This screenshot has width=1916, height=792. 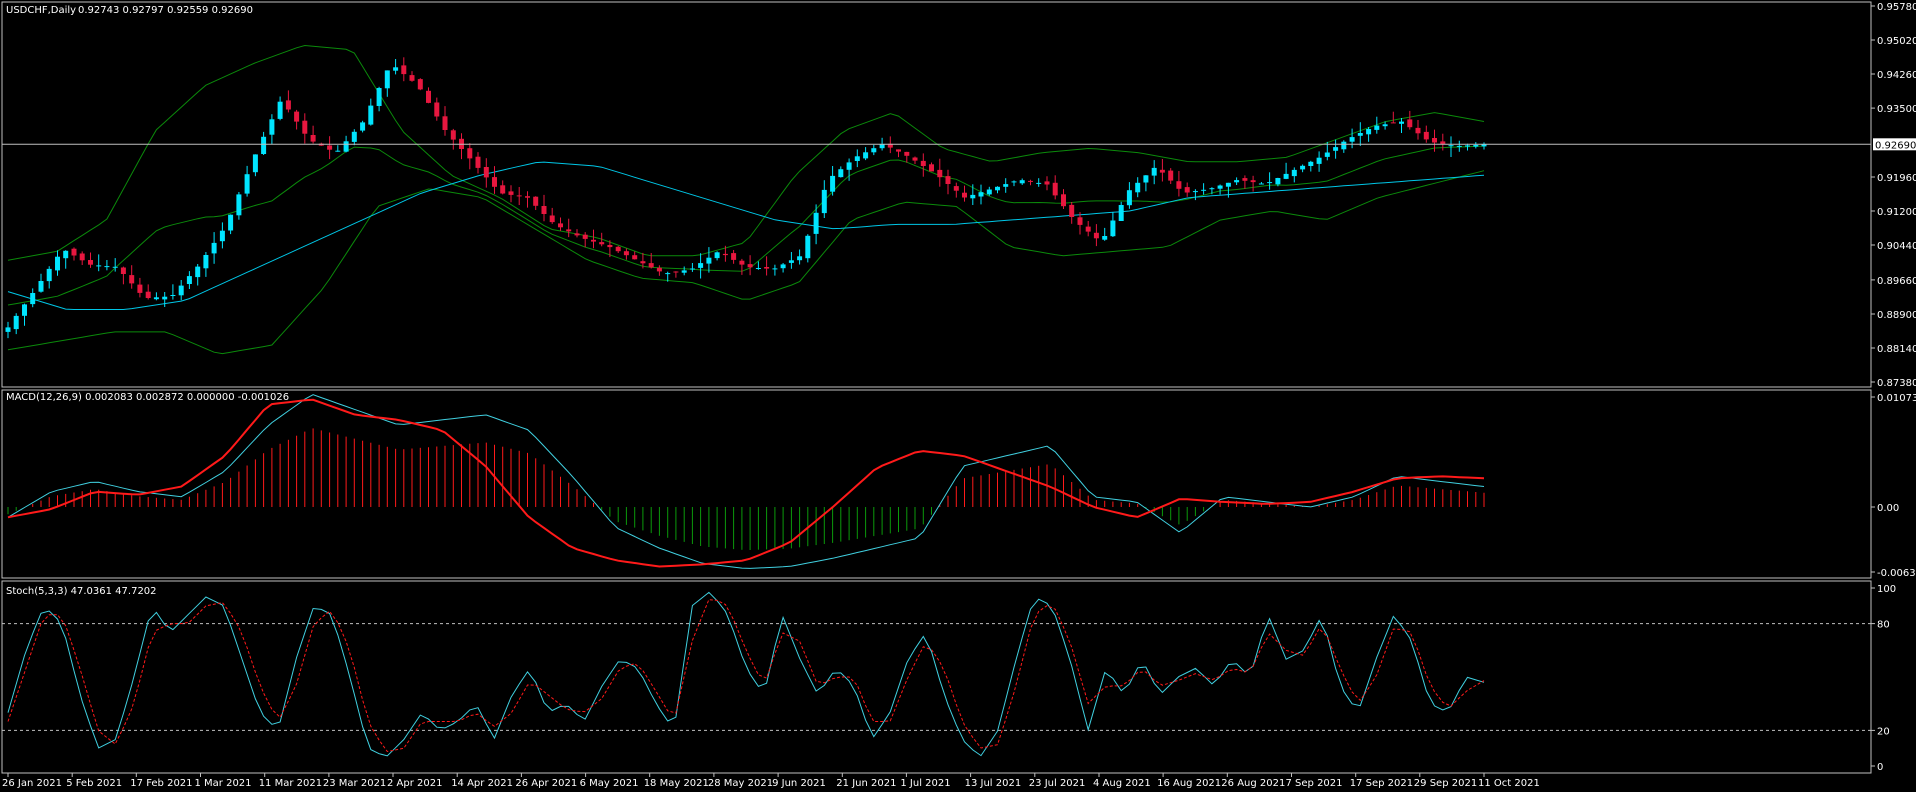 I want to click on stoch-label: Stoch(5,3,3) 47.0361 47.7202, so click(x=81, y=591).